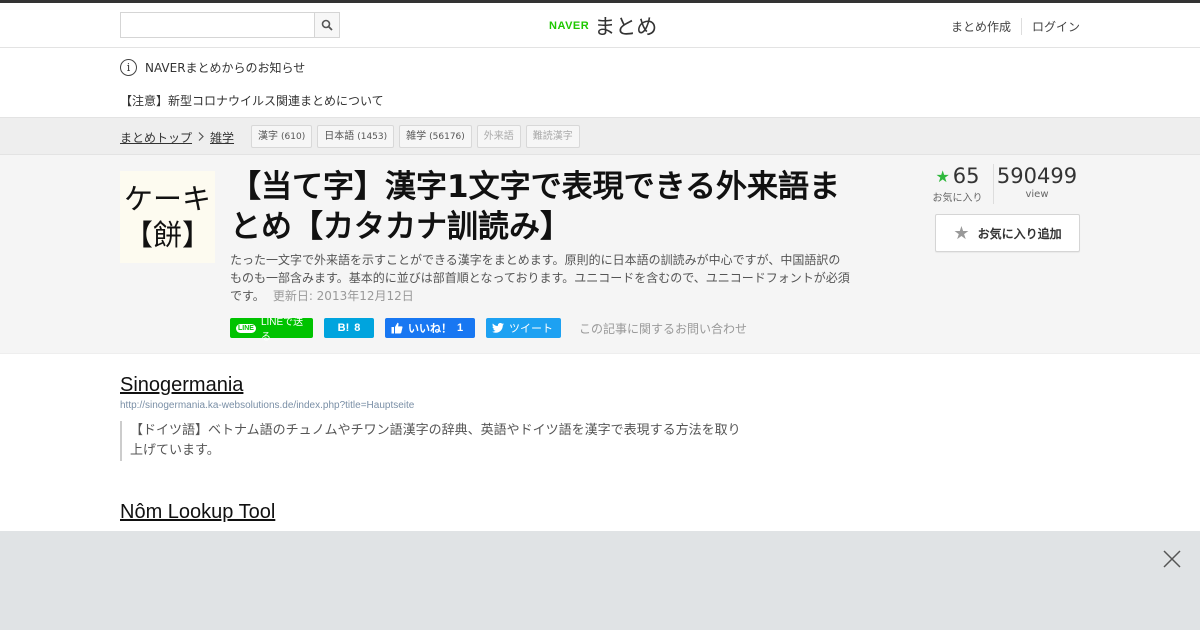 This screenshot has height=630, width=1200. I want to click on thumbs-up-icon, so click(397, 328).